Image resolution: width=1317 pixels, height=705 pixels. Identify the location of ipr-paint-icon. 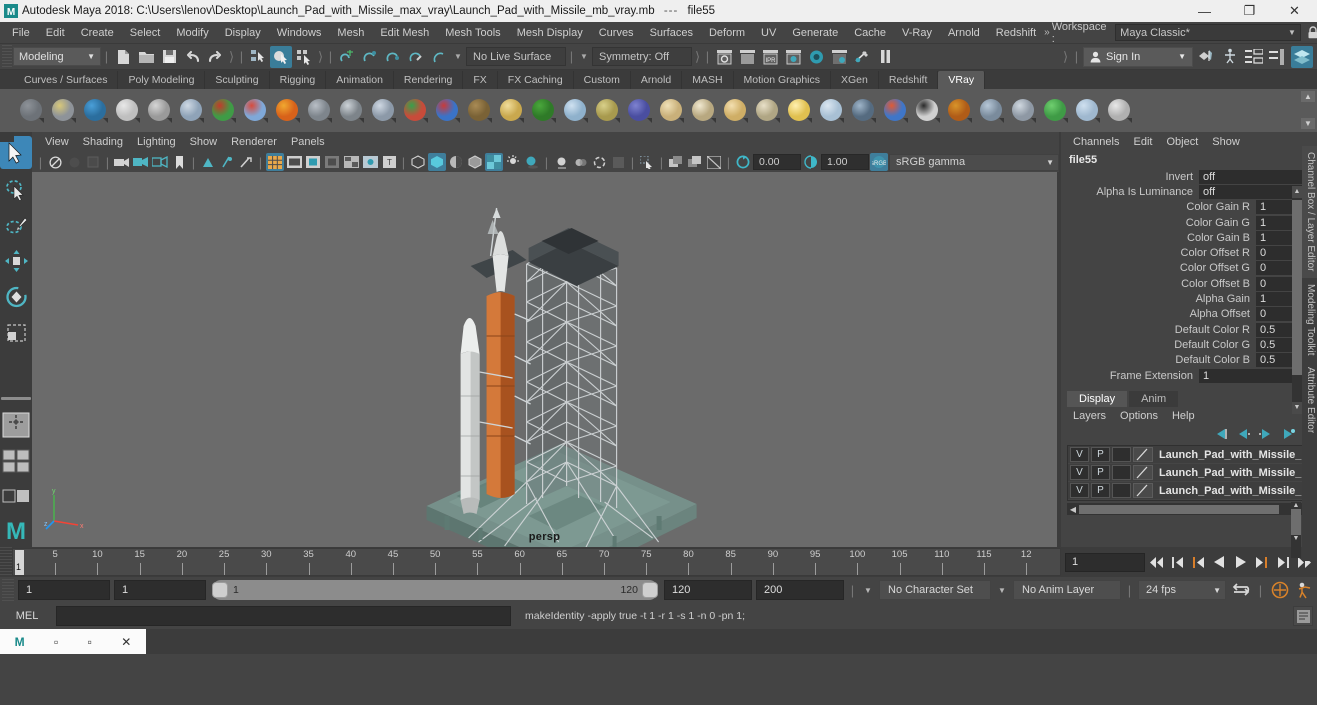
(208, 162).